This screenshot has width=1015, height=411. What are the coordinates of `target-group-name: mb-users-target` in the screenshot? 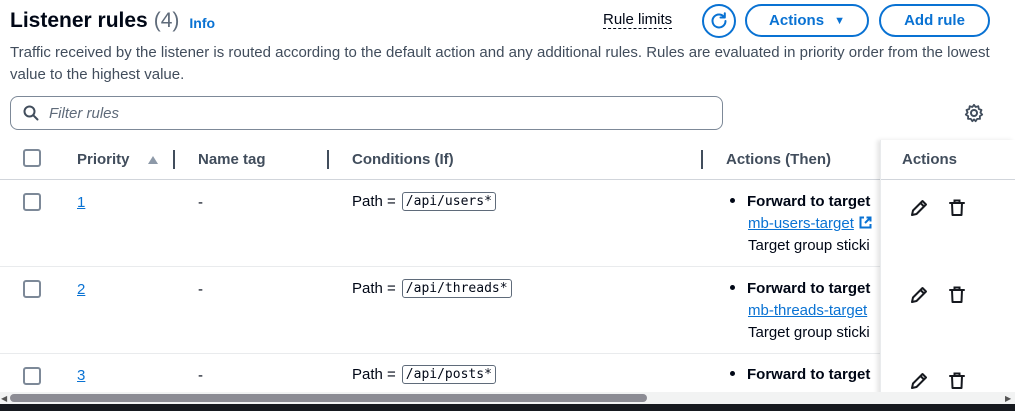 It's located at (801, 223).